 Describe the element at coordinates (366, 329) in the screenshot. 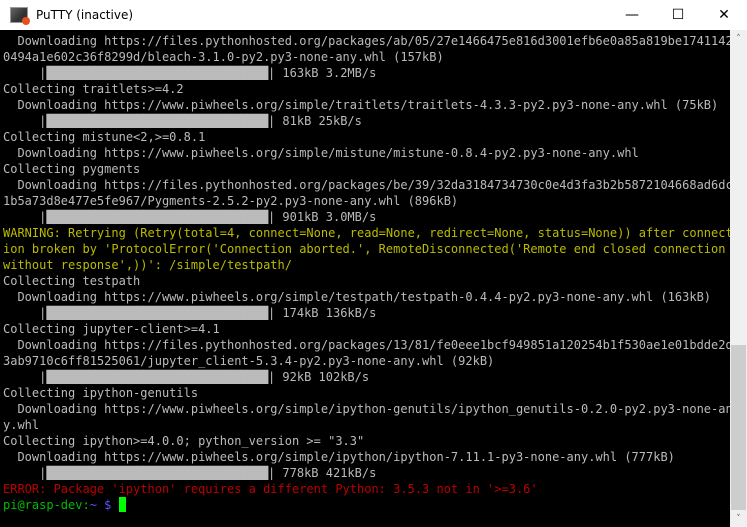

I see `terminal-line: Collecting jupyter-client>=4.1` at that location.